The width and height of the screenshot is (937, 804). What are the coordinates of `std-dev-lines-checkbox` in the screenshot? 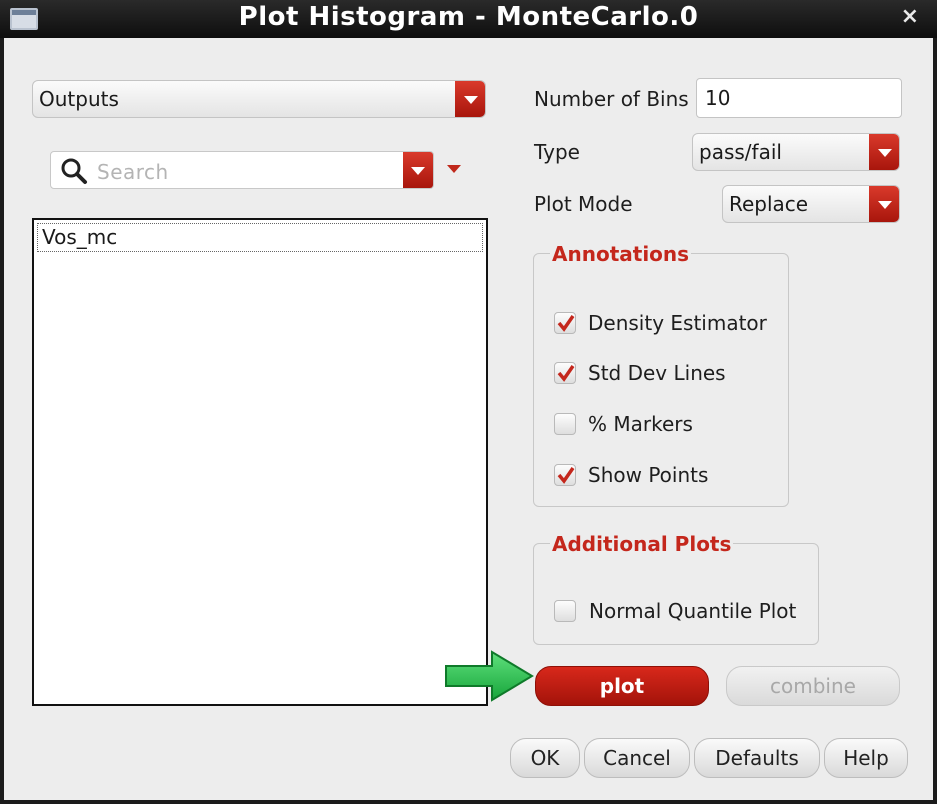 It's located at (565, 373).